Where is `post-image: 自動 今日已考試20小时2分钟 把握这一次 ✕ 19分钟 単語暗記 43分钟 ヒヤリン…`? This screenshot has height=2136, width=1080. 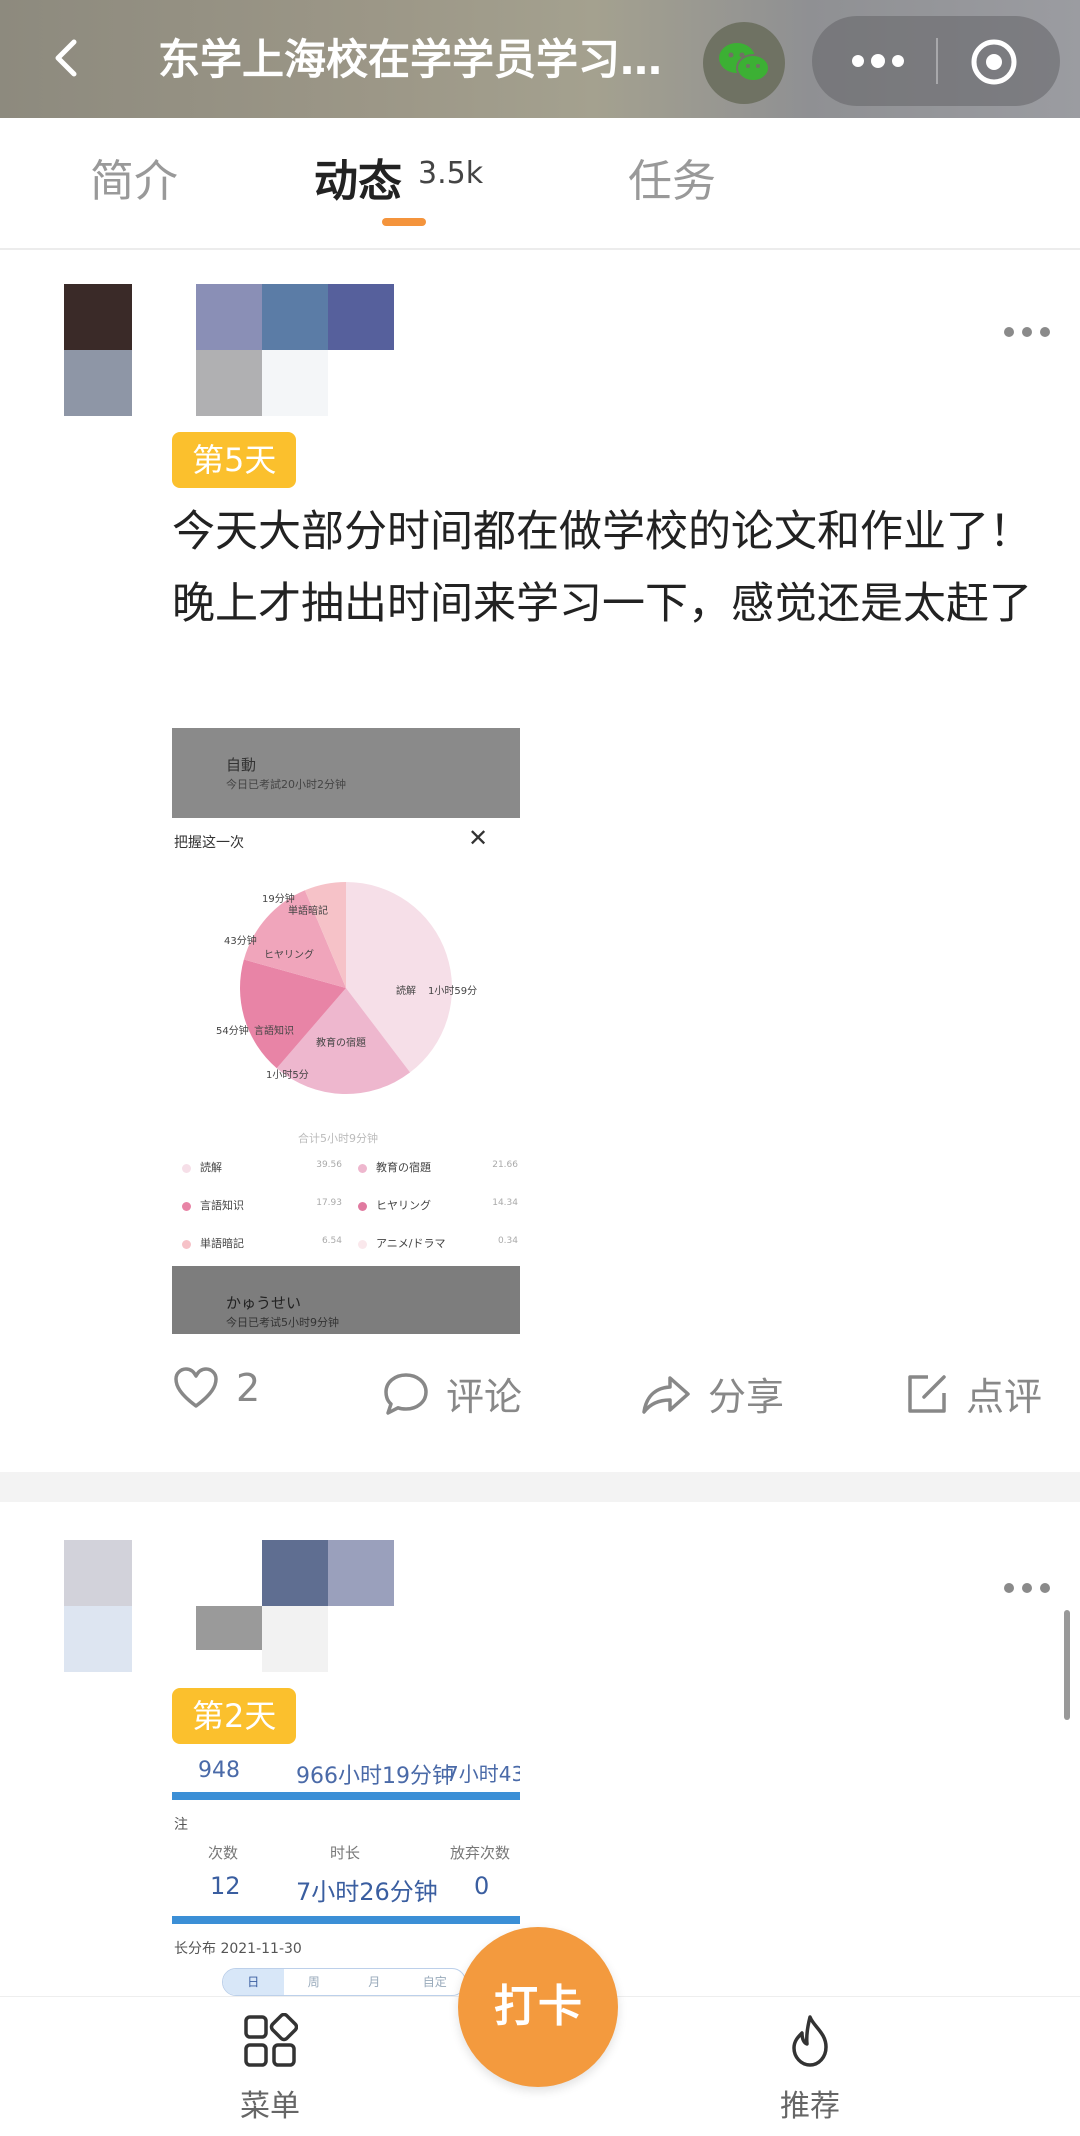
post-image: 自動 今日已考試20小时2分钟 把握这一次 ✕ 19分钟 単語暗記 43分钟 ヒヤリン… is located at coordinates (346, 1031).